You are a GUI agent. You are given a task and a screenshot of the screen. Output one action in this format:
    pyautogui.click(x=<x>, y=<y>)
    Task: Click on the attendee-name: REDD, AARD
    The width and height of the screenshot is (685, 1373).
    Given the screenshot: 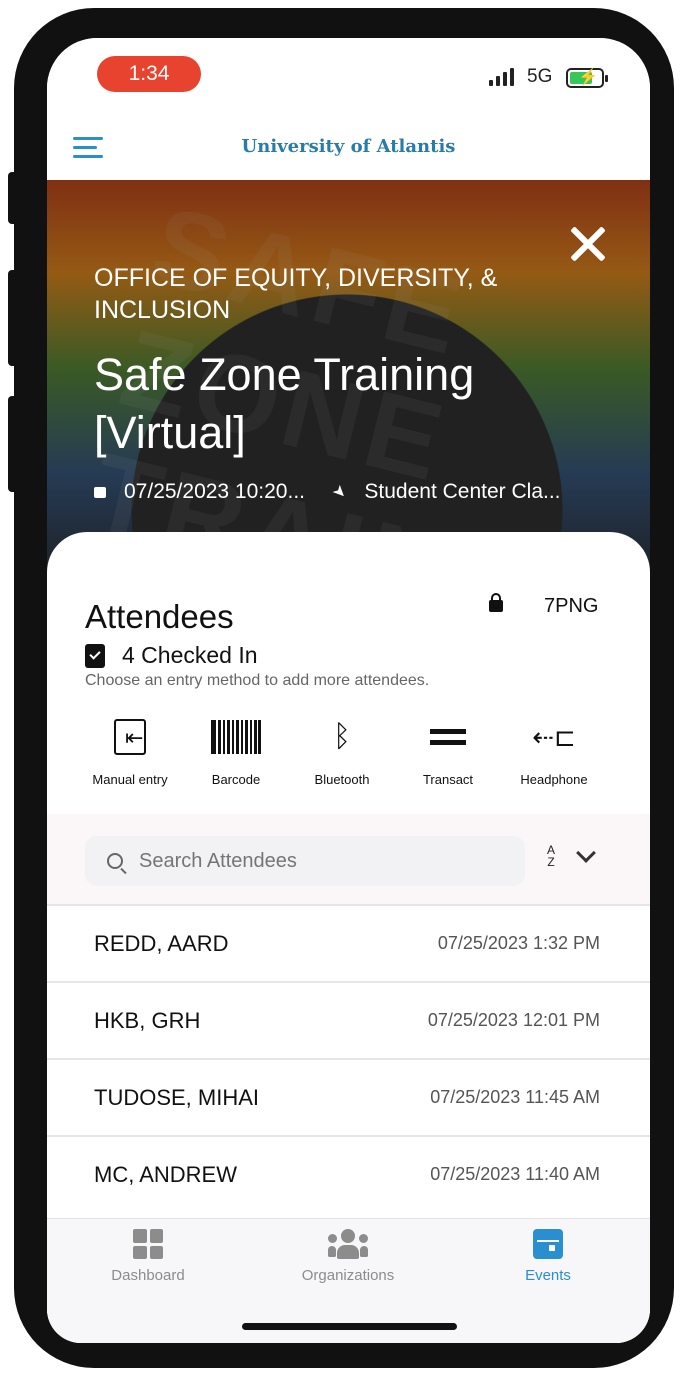 What is the action you would take?
    pyautogui.click(x=161, y=943)
    